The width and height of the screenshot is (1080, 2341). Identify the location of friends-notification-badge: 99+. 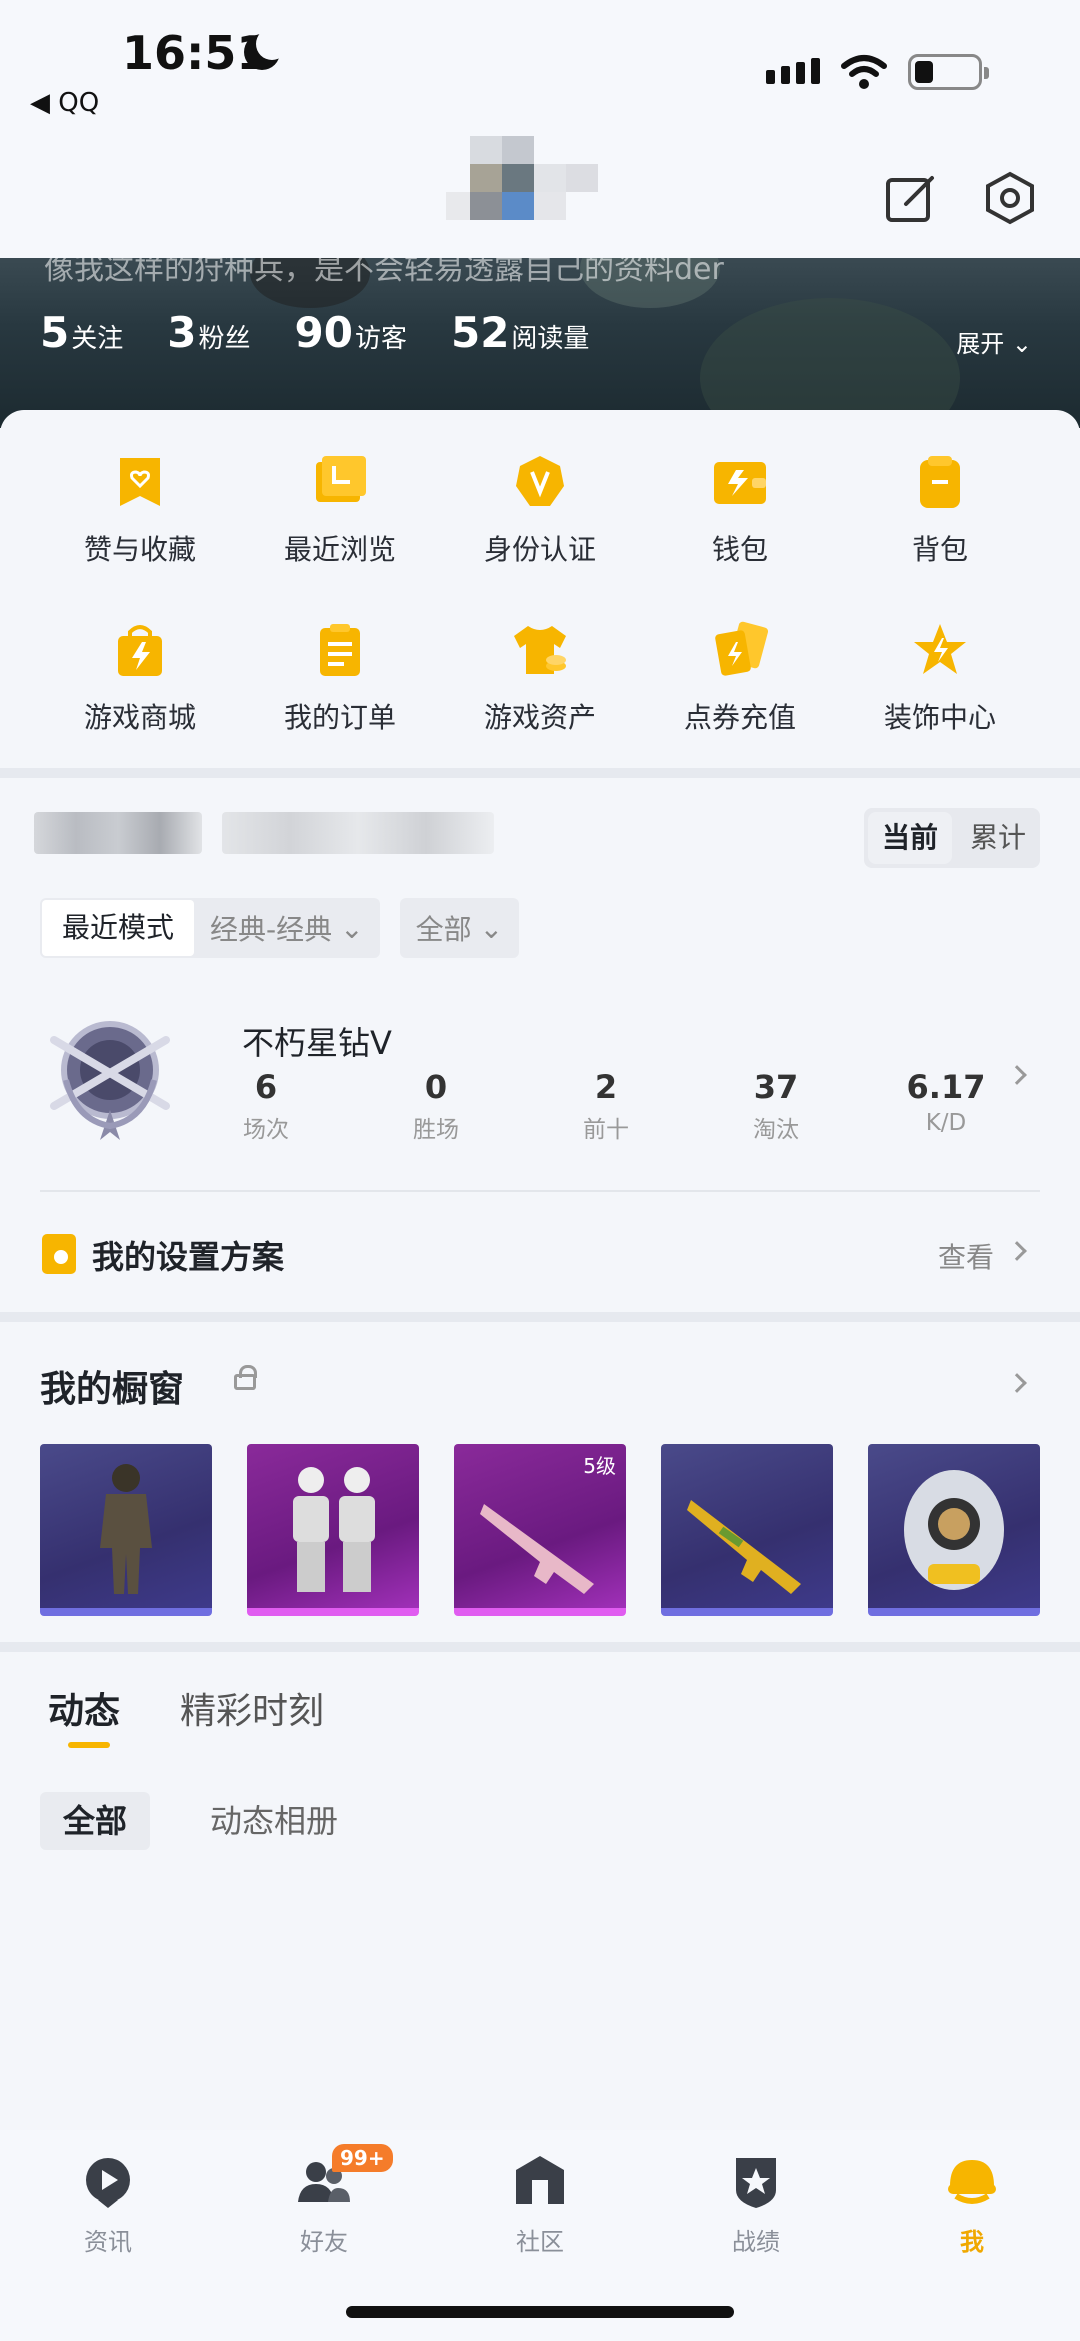
(362, 2158).